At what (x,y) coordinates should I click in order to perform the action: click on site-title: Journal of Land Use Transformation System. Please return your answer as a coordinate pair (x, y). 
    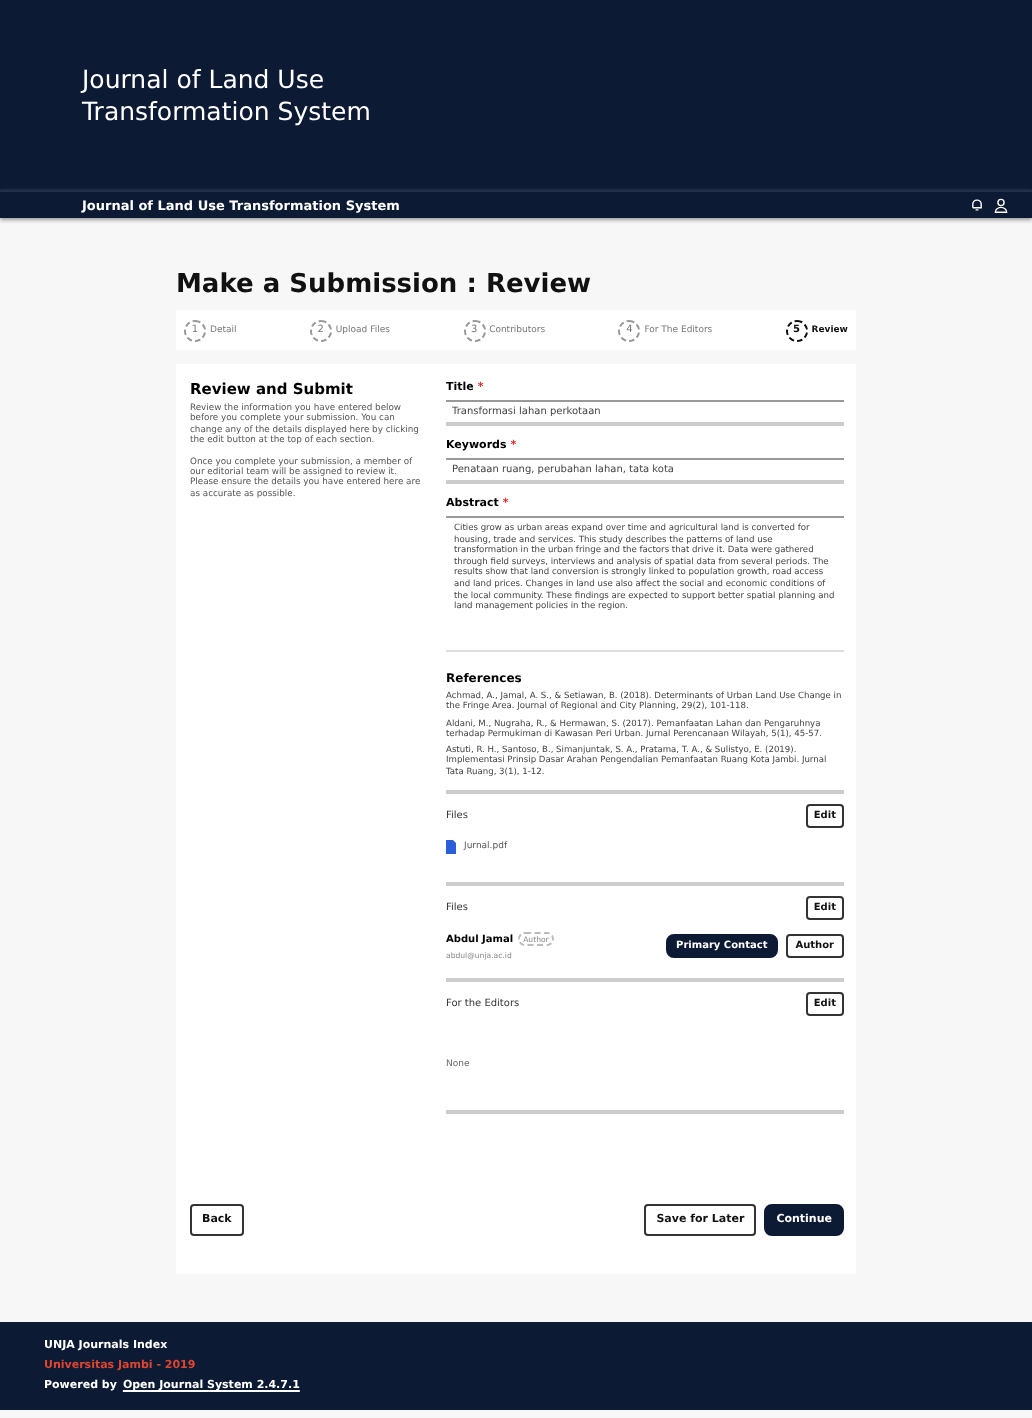
    Looking at the image, I should click on (252, 95).